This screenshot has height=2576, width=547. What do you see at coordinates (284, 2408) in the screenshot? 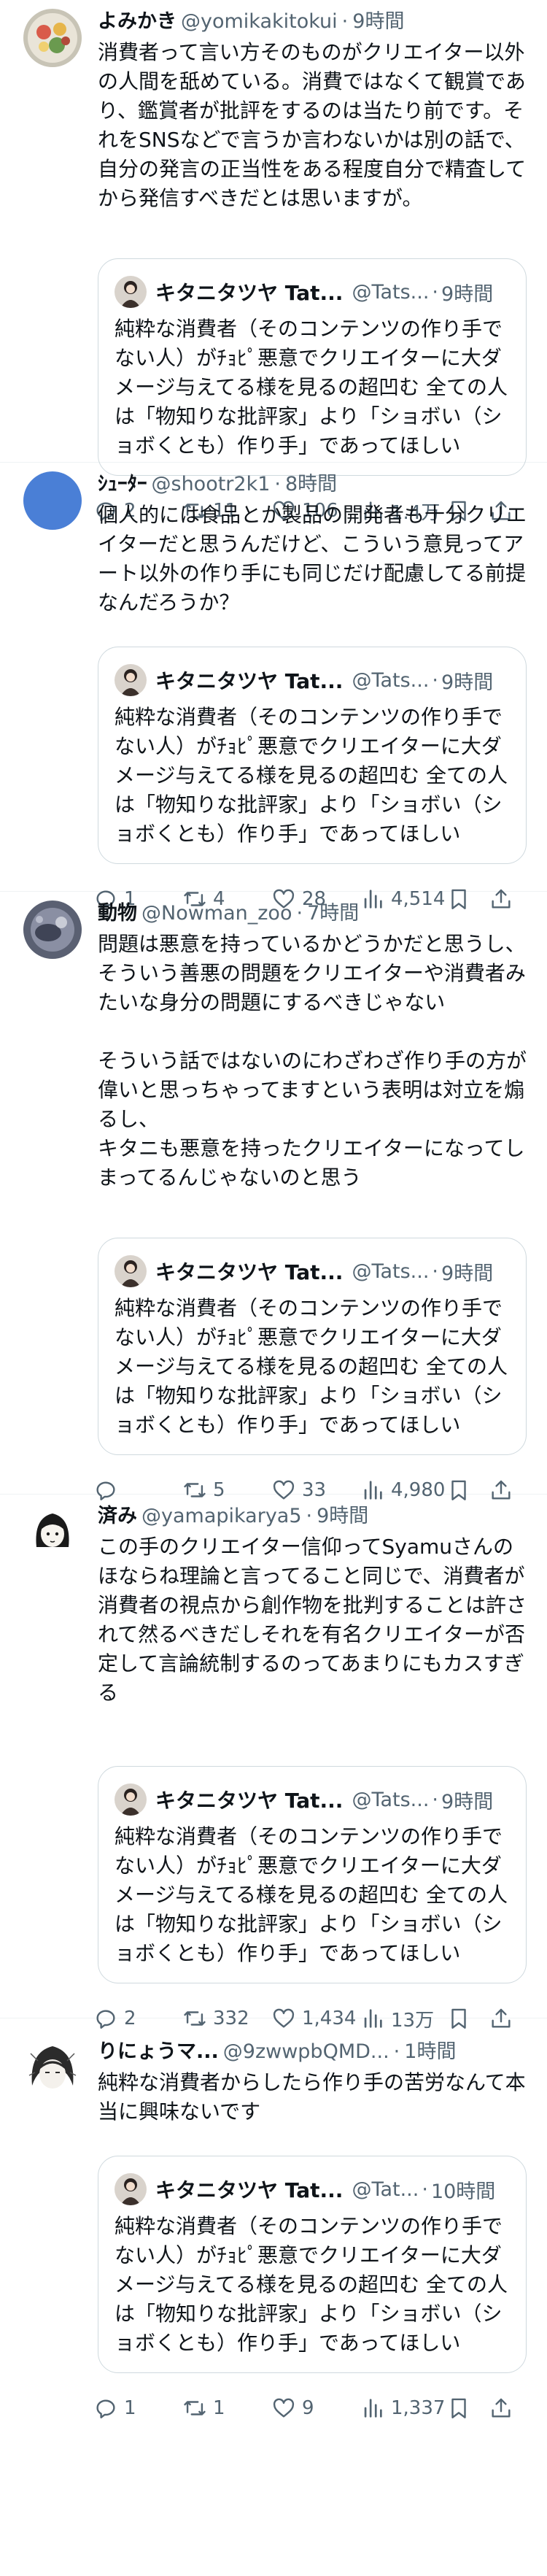
I see `heart-icon` at bounding box center [284, 2408].